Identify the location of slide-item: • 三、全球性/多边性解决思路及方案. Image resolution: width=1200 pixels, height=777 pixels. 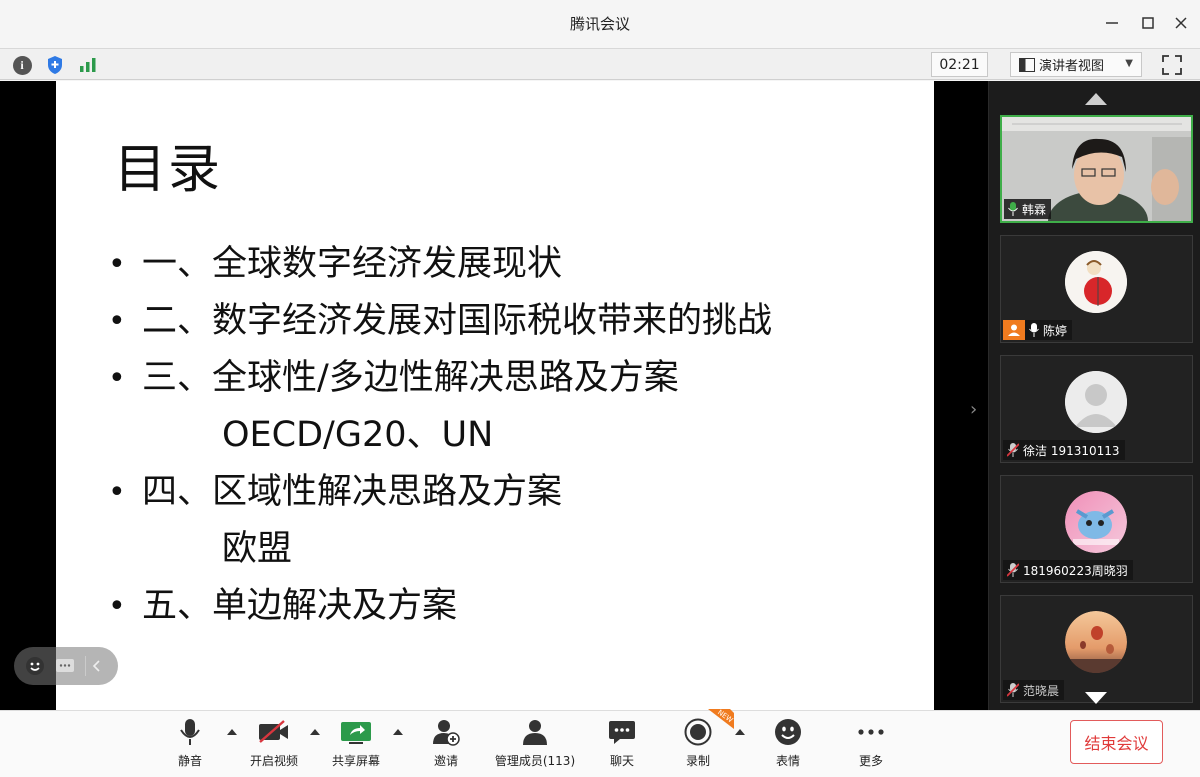
(440, 378).